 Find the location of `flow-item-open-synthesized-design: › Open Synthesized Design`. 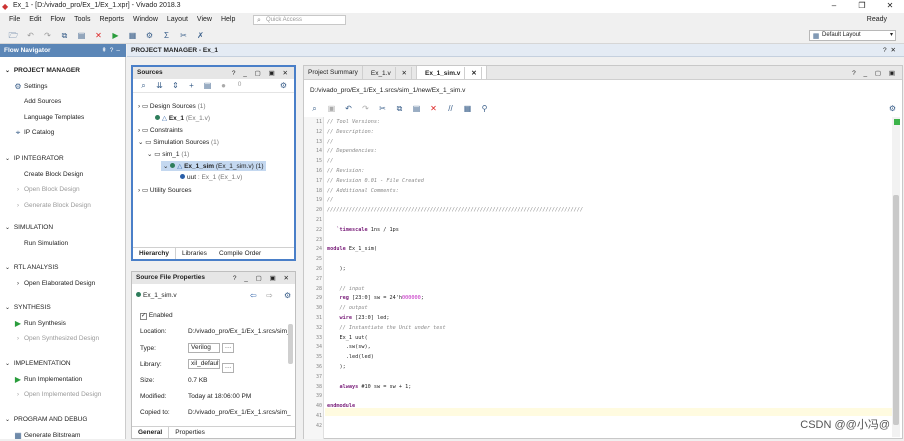

flow-item-open-synthesized-design: › Open Synthesized Design is located at coordinates (58, 338).